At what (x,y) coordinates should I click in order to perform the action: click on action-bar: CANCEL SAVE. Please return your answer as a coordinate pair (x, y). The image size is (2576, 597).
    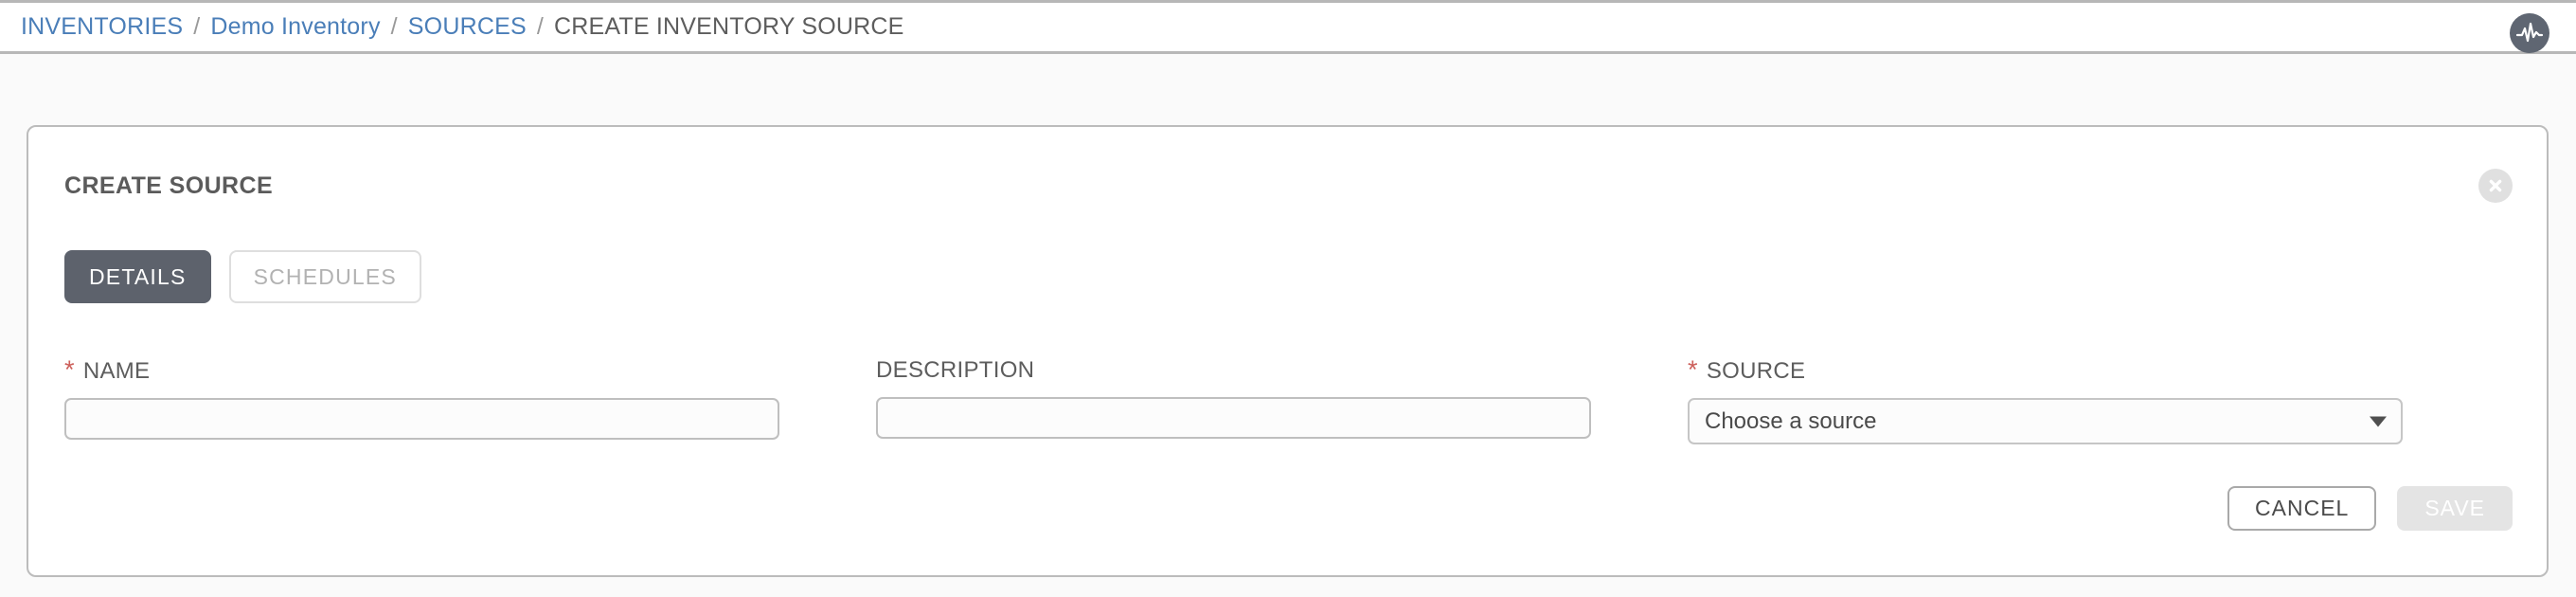
    Looking at the image, I should click on (2370, 508).